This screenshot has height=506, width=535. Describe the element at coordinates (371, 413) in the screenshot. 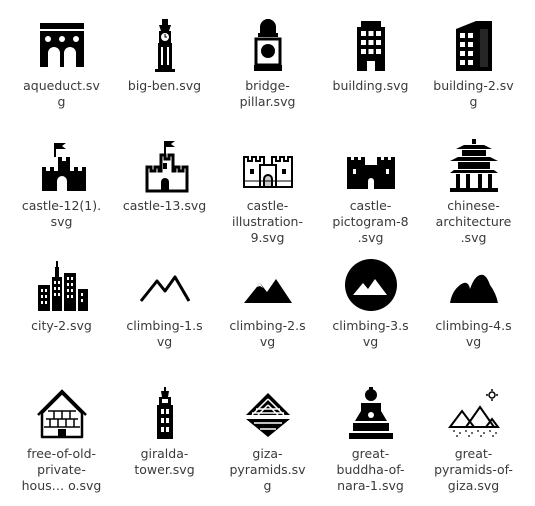

I see `great-buddha-icon` at that location.